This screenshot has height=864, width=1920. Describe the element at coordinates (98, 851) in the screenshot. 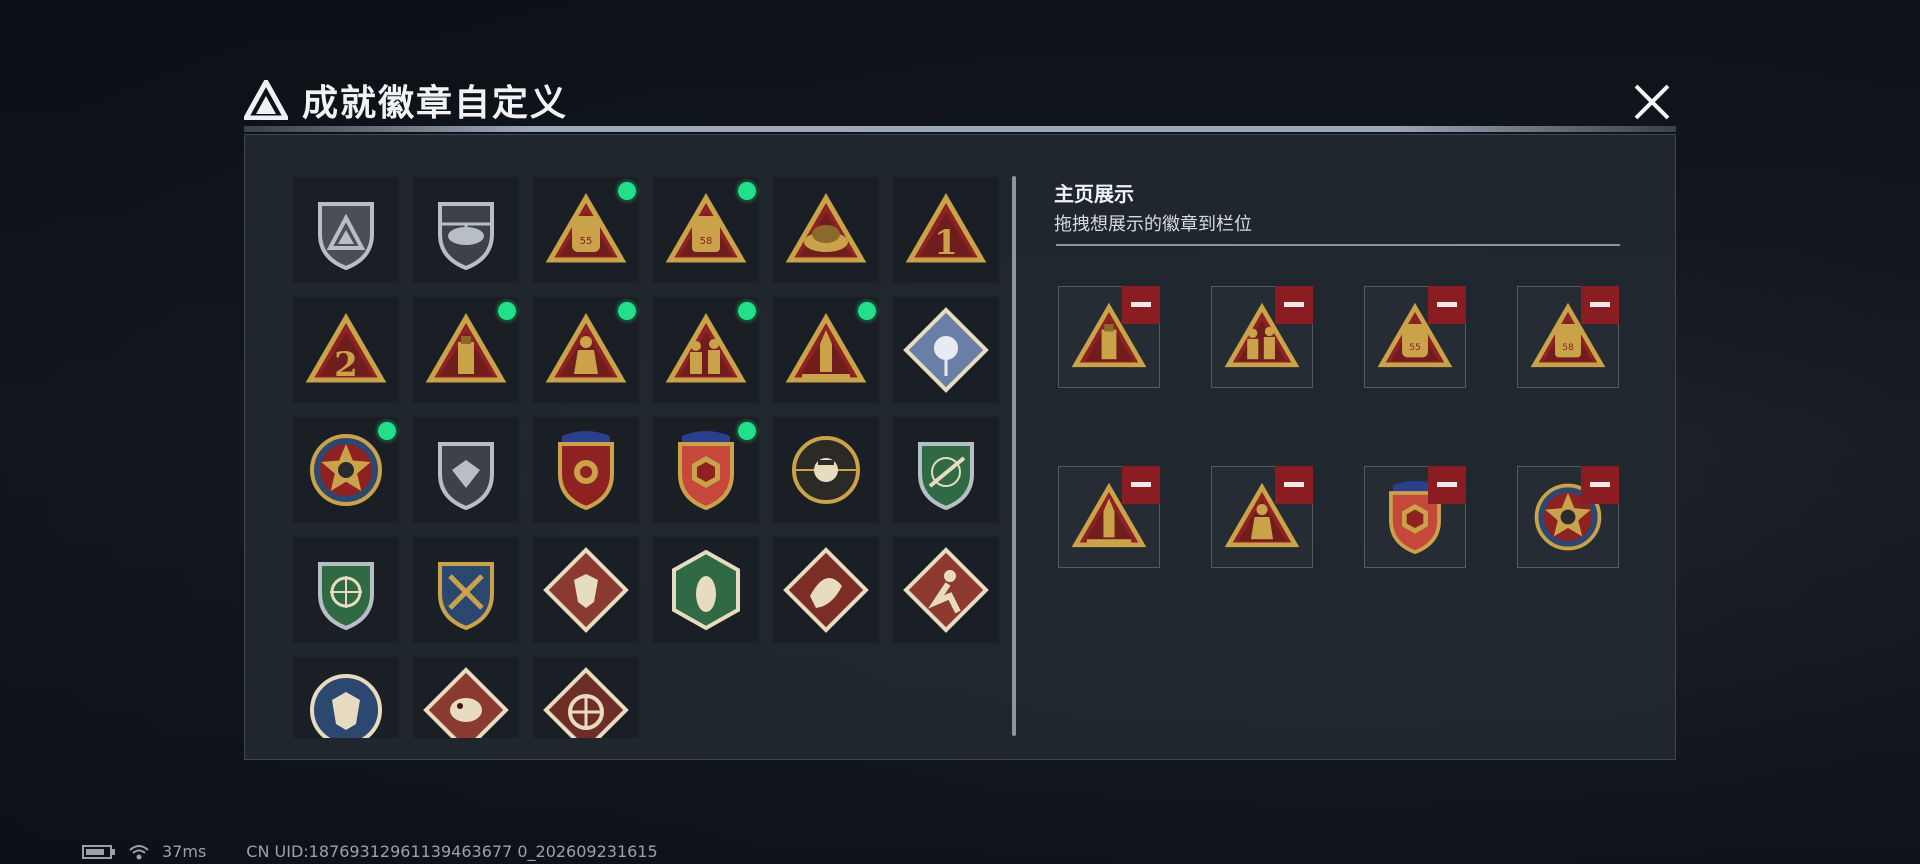

I see `battery-icon` at that location.